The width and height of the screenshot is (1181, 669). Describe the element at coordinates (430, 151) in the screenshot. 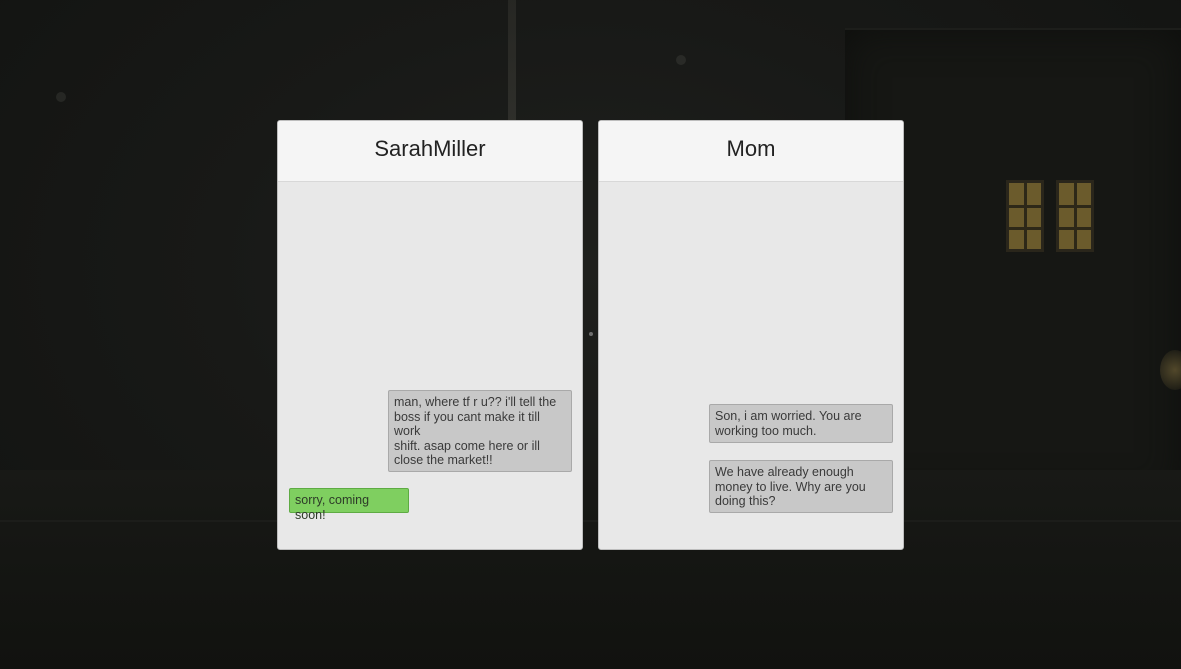

I see `chat-contact-name: SarahMiller` at that location.